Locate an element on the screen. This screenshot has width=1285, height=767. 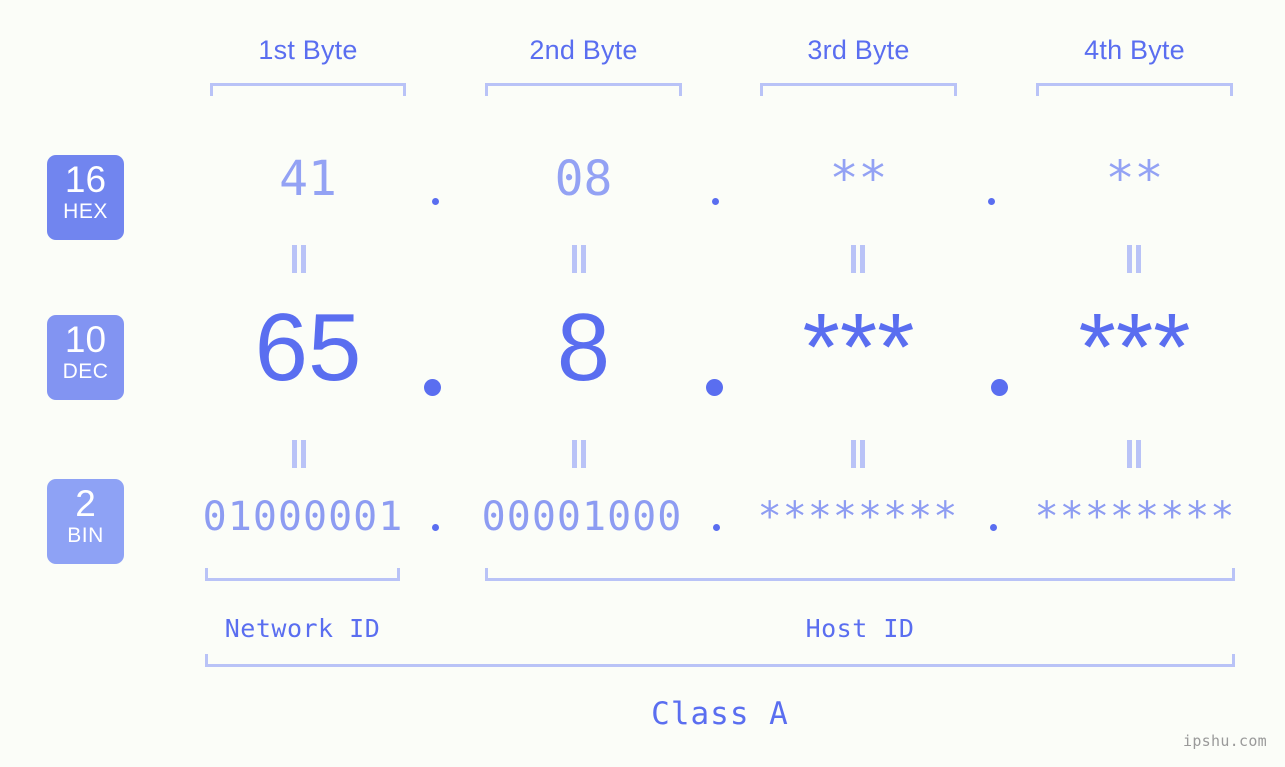
radix-badge-bin-number: 2 is located at coordinates (85, 503).